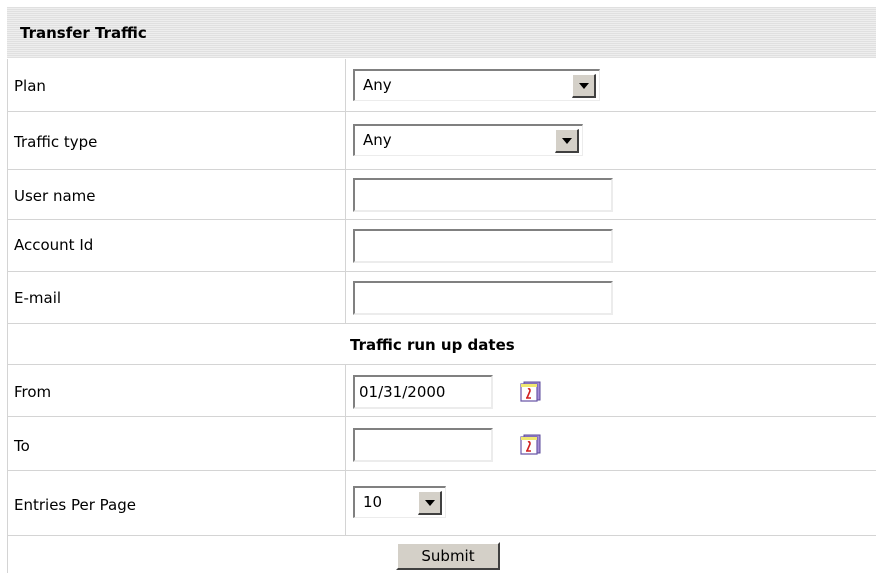 Image resolution: width=876 pixels, height=573 pixels. I want to click on traffic-type-label: Traffic type, so click(56, 142).